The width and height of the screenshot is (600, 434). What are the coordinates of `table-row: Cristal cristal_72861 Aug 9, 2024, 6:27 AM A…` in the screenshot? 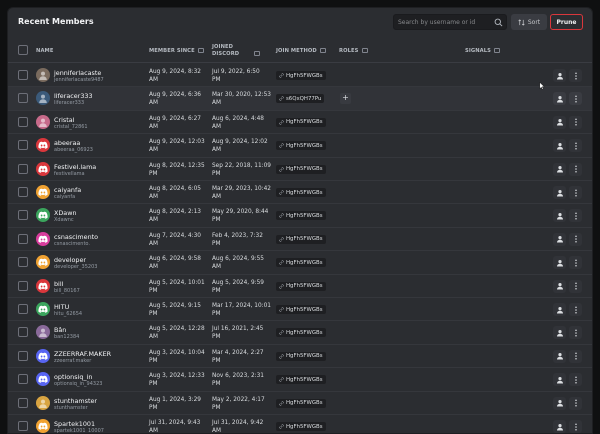 It's located at (300, 123).